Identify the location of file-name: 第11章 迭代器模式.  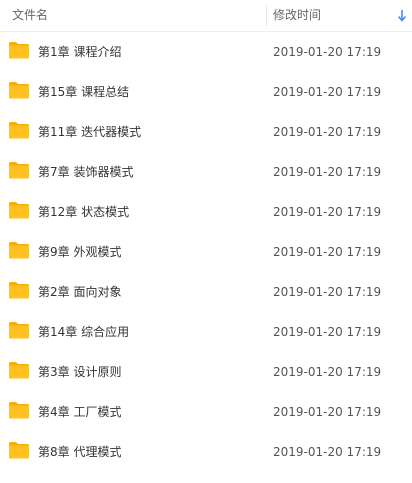
(89, 132).